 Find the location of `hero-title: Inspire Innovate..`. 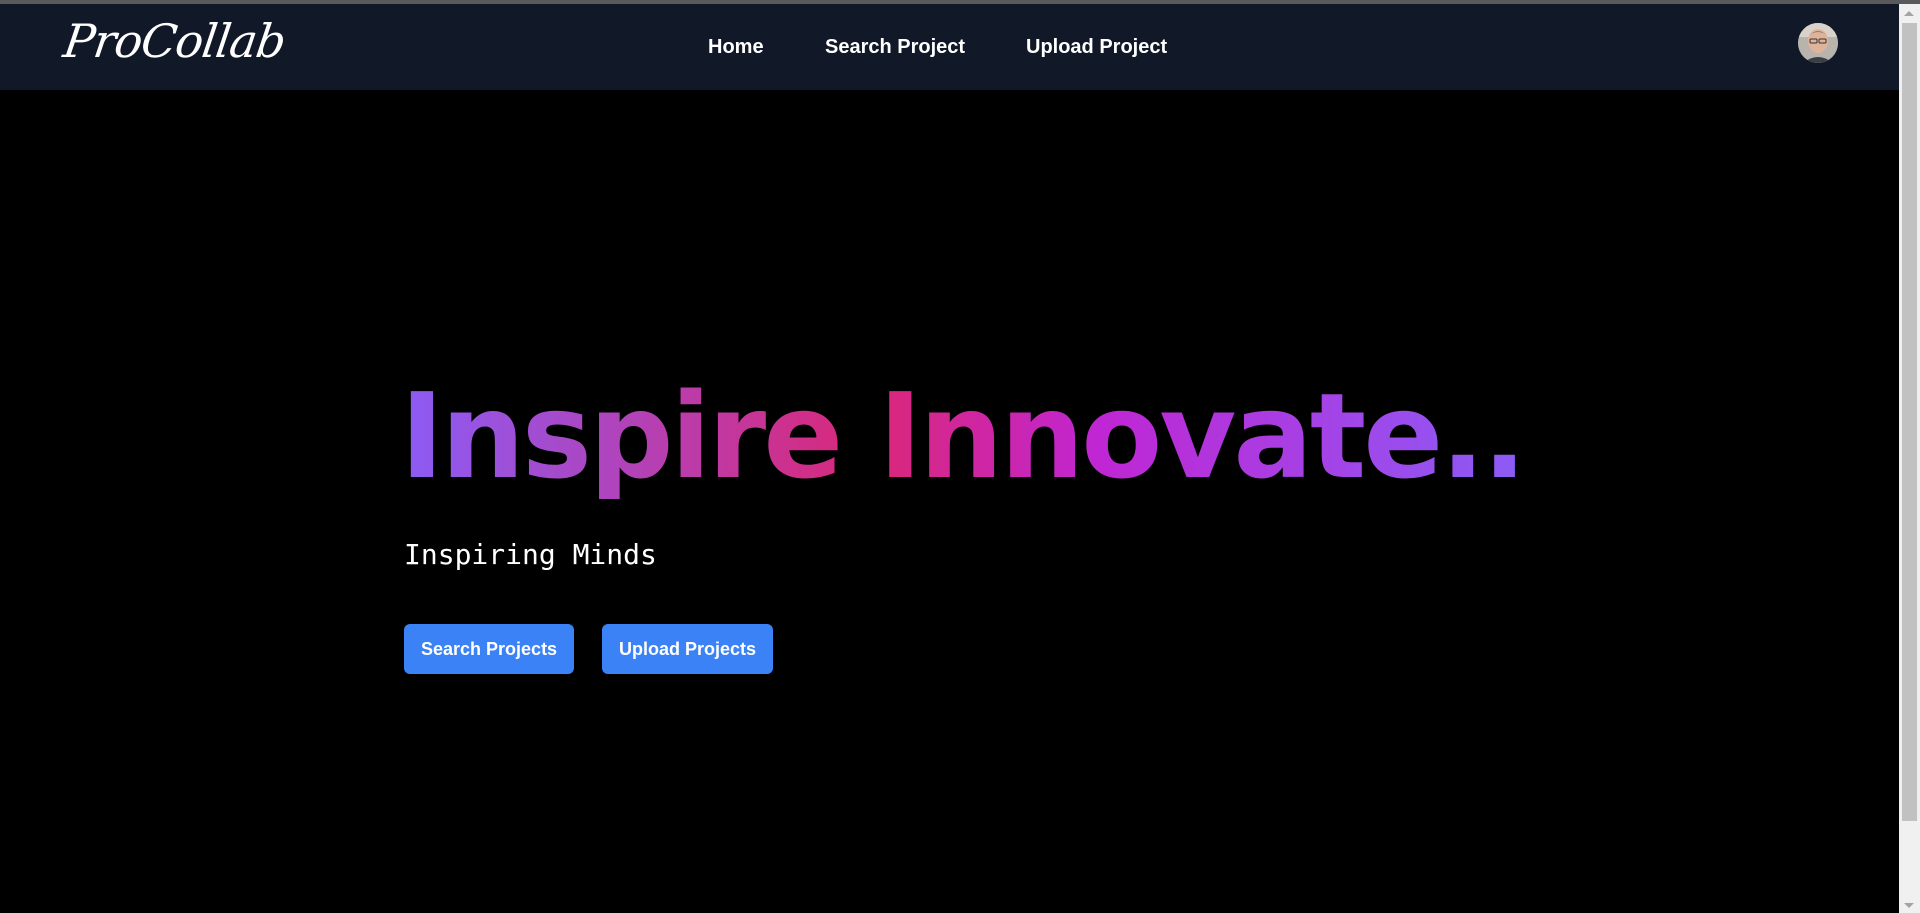

hero-title: Inspire Innovate.. is located at coordinates (963, 436).